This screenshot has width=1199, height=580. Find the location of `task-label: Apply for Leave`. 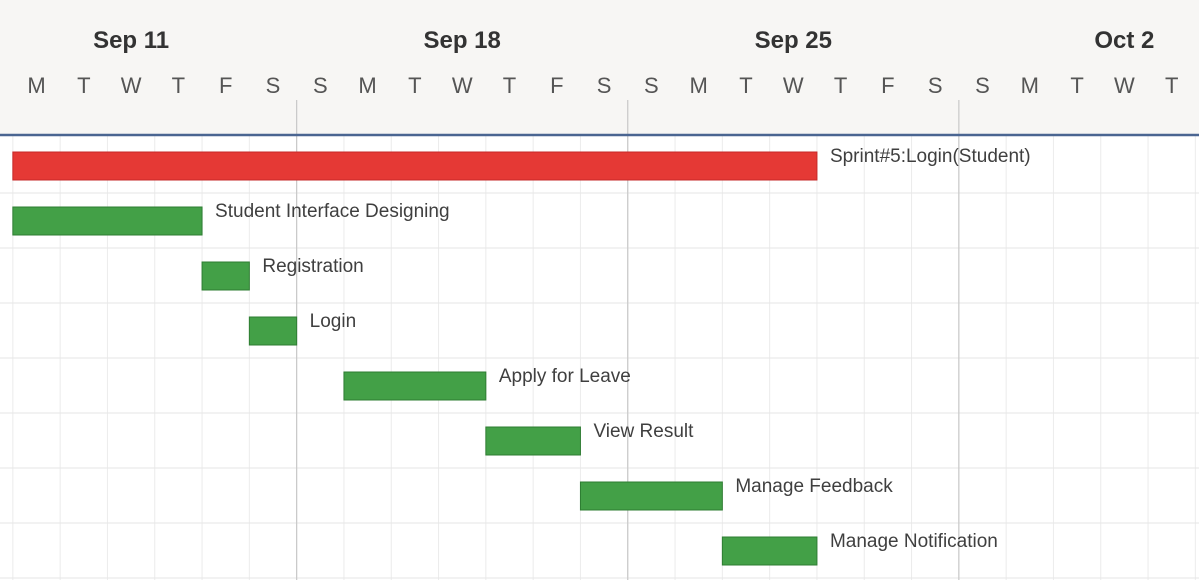

task-label: Apply for Leave is located at coordinates (565, 376).